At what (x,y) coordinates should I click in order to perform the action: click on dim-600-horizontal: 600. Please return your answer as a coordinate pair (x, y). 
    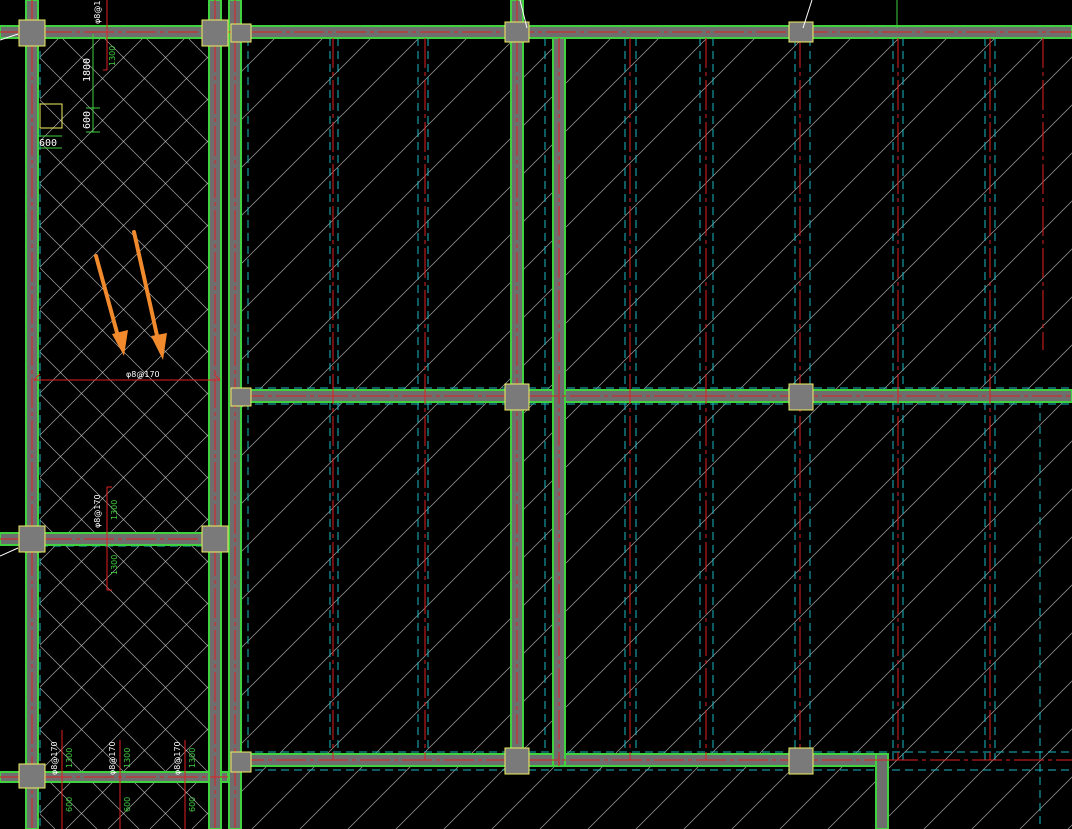
    Looking at the image, I should click on (48, 143).